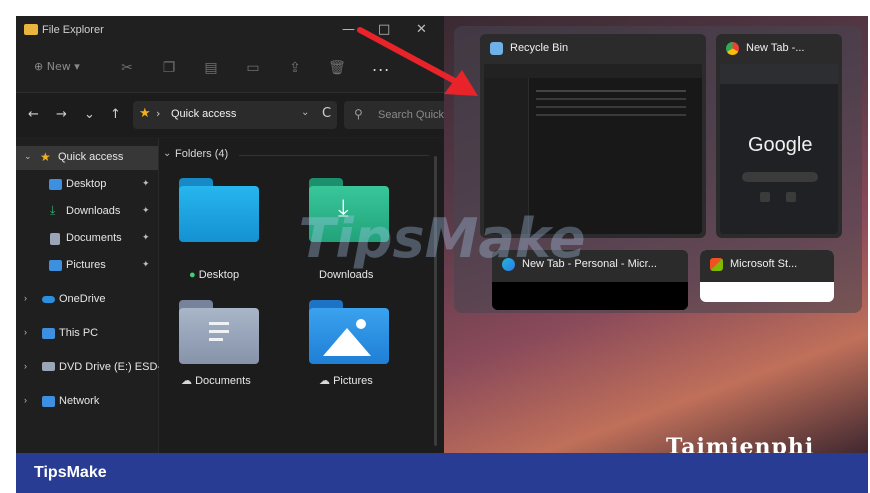 Image resolution: width=870 pixels, height=493 pixels. Describe the element at coordinates (417, 61) in the screenshot. I see `red-arrow-annotation` at that location.